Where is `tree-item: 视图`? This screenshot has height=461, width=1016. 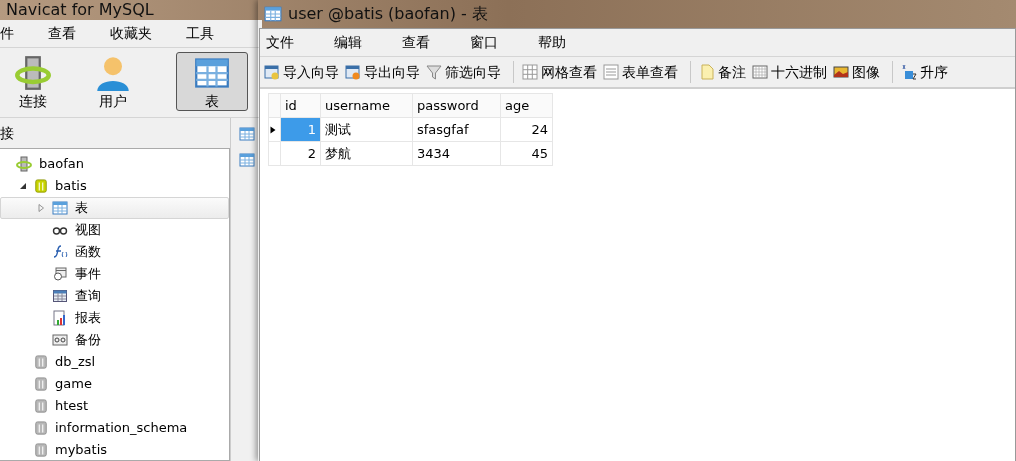
tree-item: 视图 is located at coordinates (114, 230).